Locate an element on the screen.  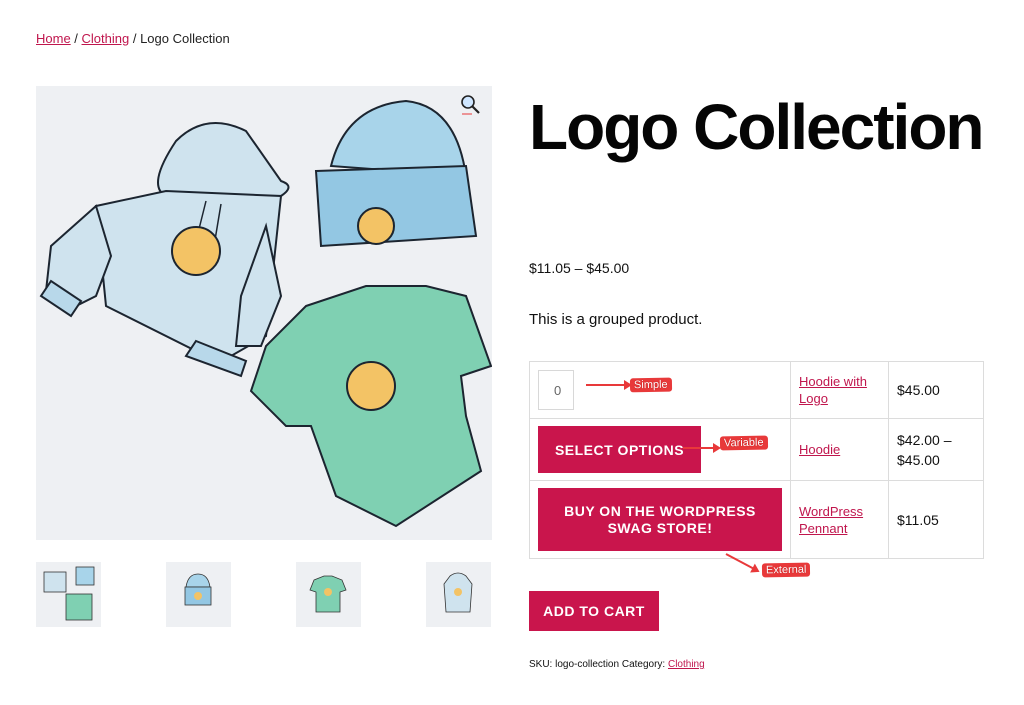
breadcrumb: Home / Clothing / Logo Collection is located at coordinates (133, 38).